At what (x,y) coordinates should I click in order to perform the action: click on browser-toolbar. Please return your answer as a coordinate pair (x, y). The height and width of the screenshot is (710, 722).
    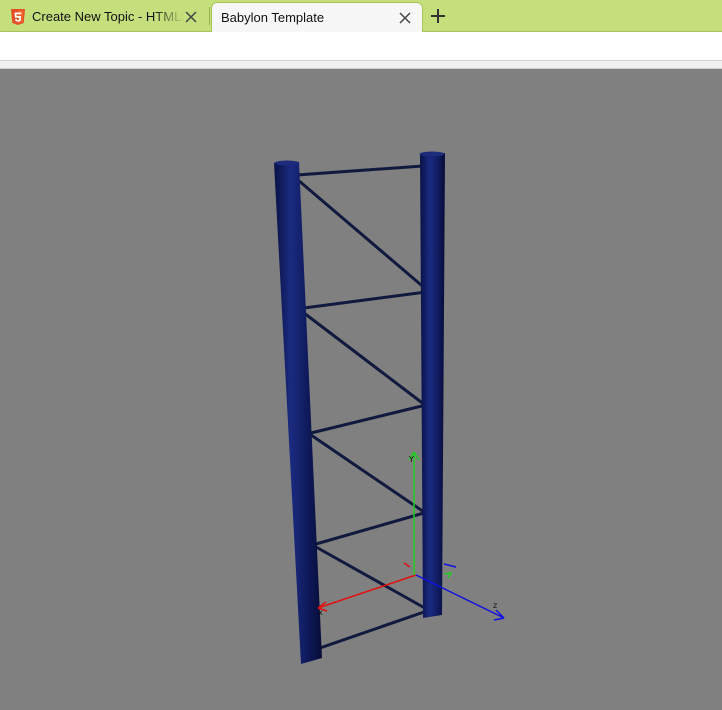
    Looking at the image, I should click on (361, 46).